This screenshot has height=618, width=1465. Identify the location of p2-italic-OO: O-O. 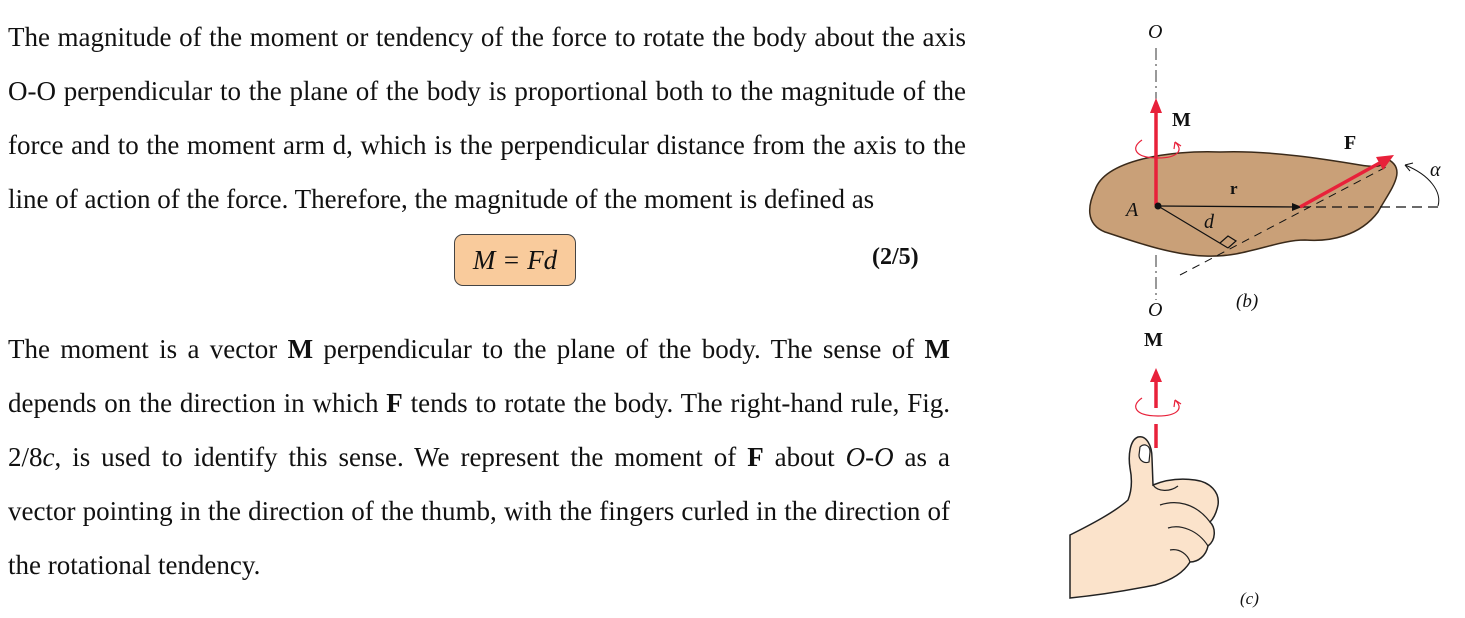
(869, 457).